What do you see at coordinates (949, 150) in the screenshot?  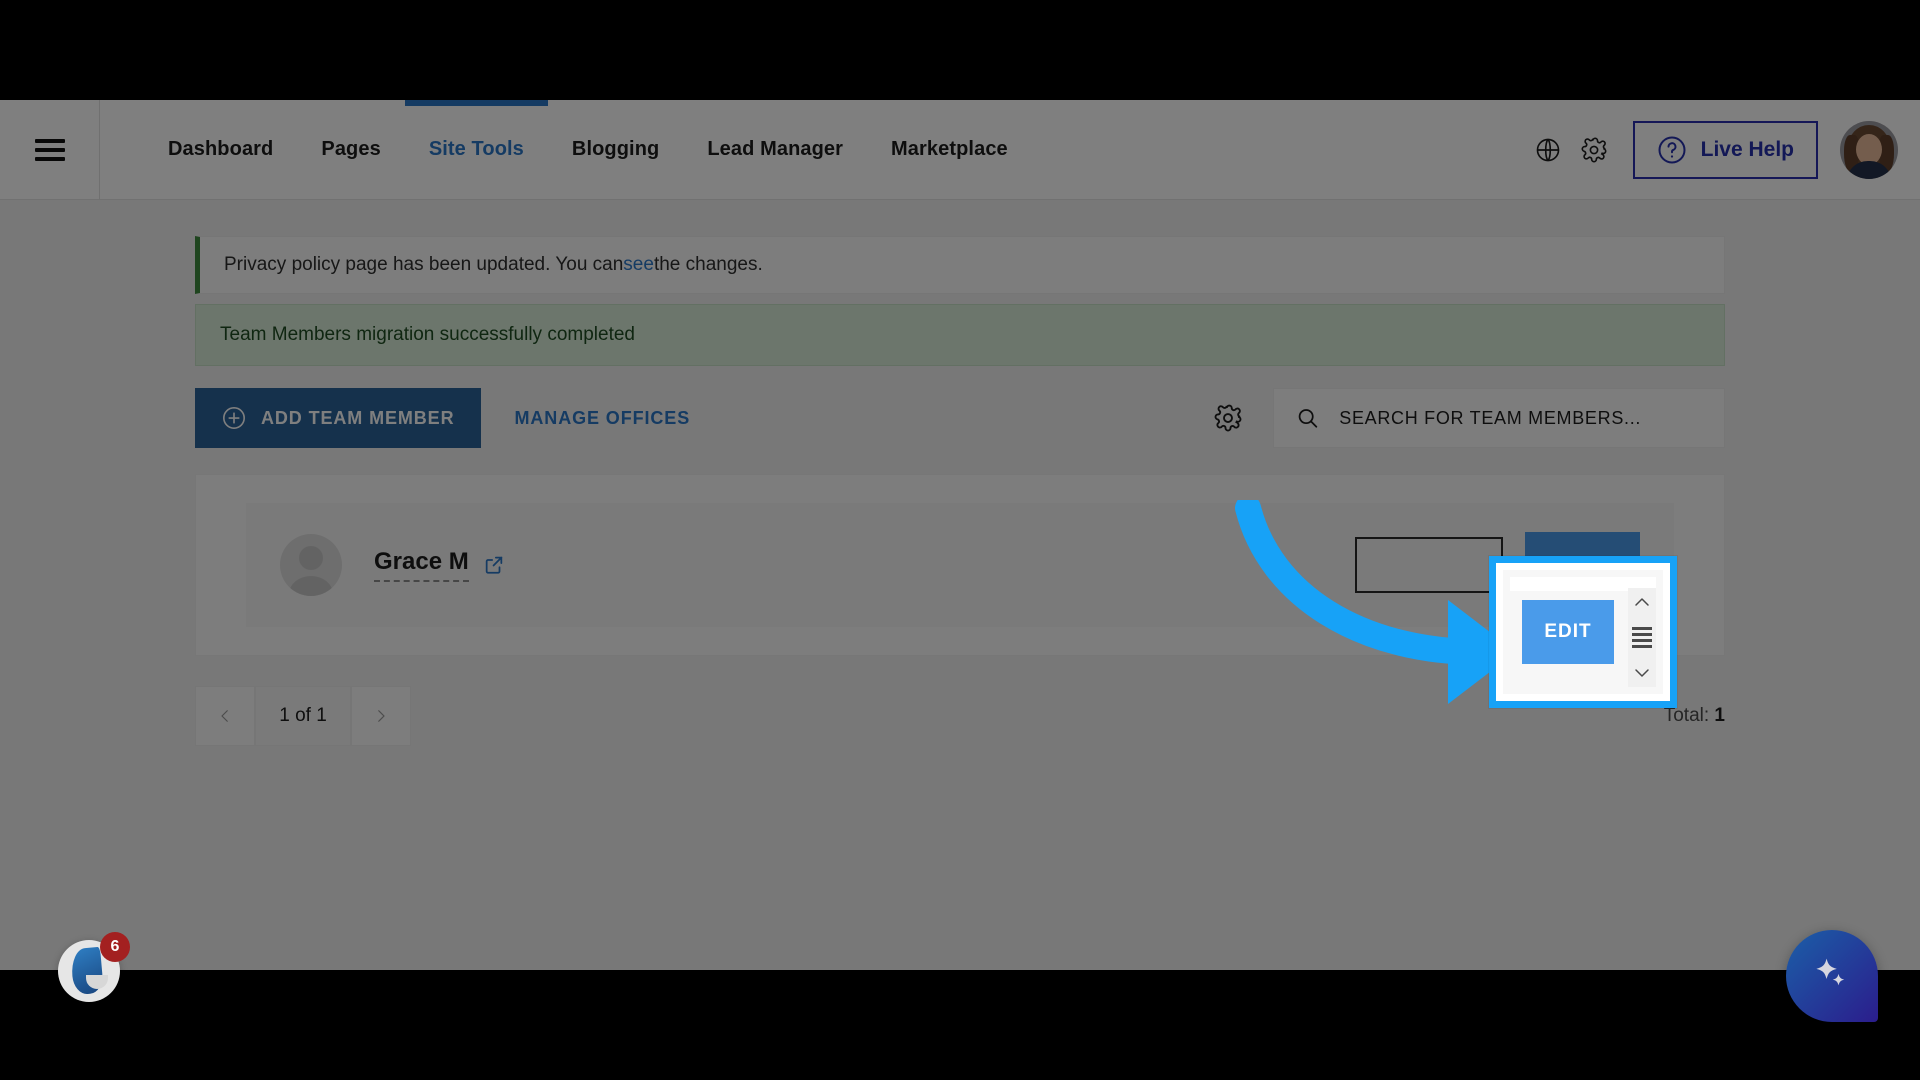 I see `nav-item-marketplace: Marketplace` at bounding box center [949, 150].